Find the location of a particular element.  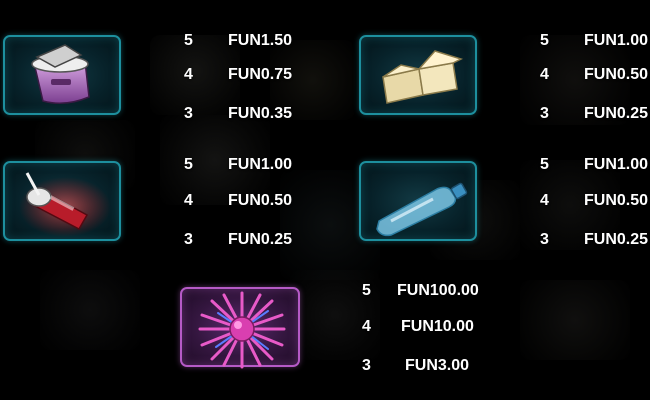

pay-row: 3 FUN0.35 is located at coordinates (244, 114).